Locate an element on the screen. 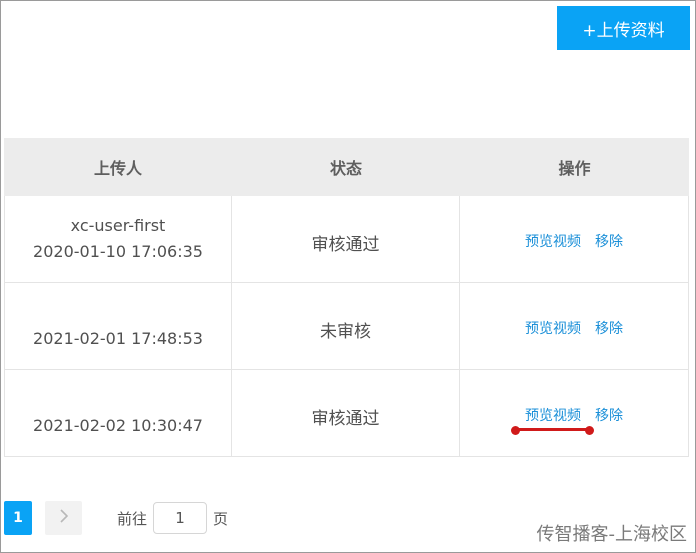  goto-page-input is located at coordinates (180, 518).